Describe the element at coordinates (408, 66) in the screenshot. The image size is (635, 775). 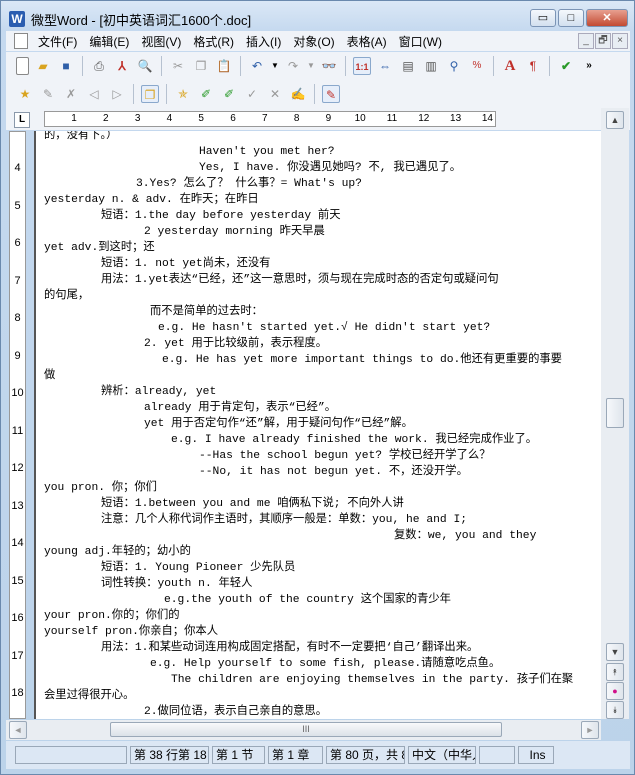
I see `single-page-icon: ▤` at that location.